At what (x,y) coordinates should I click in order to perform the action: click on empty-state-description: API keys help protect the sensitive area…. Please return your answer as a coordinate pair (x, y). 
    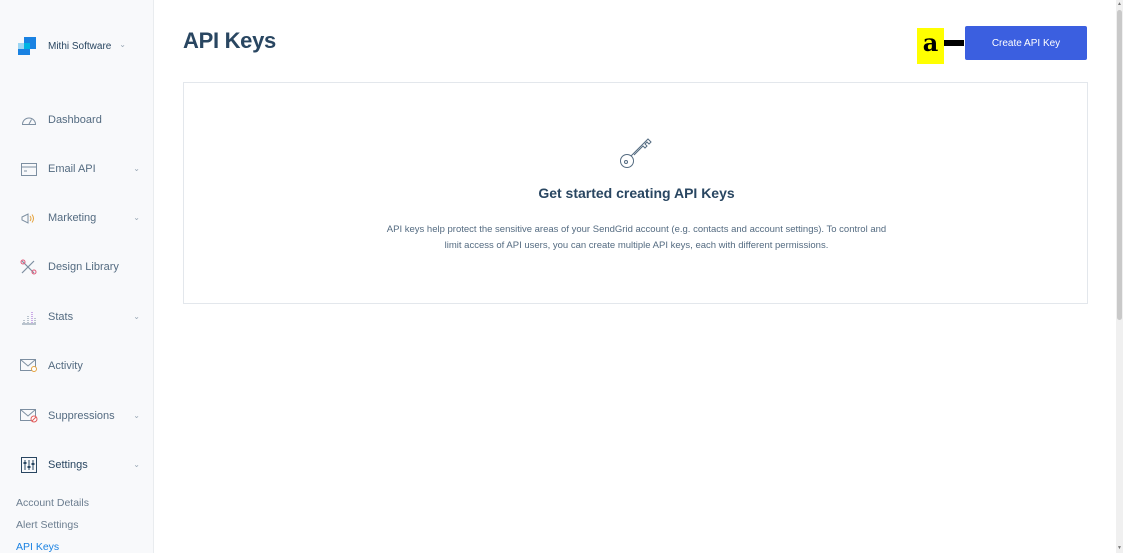
    Looking at the image, I should click on (636, 238).